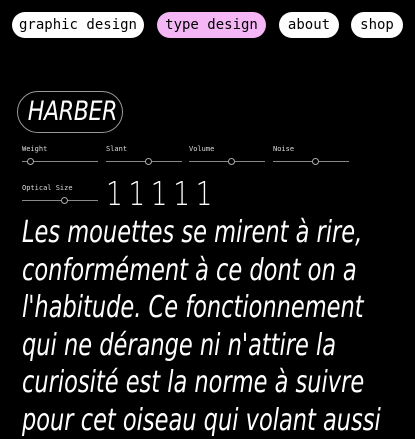  What do you see at coordinates (60, 162) in the screenshot?
I see `weight-slider` at bounding box center [60, 162].